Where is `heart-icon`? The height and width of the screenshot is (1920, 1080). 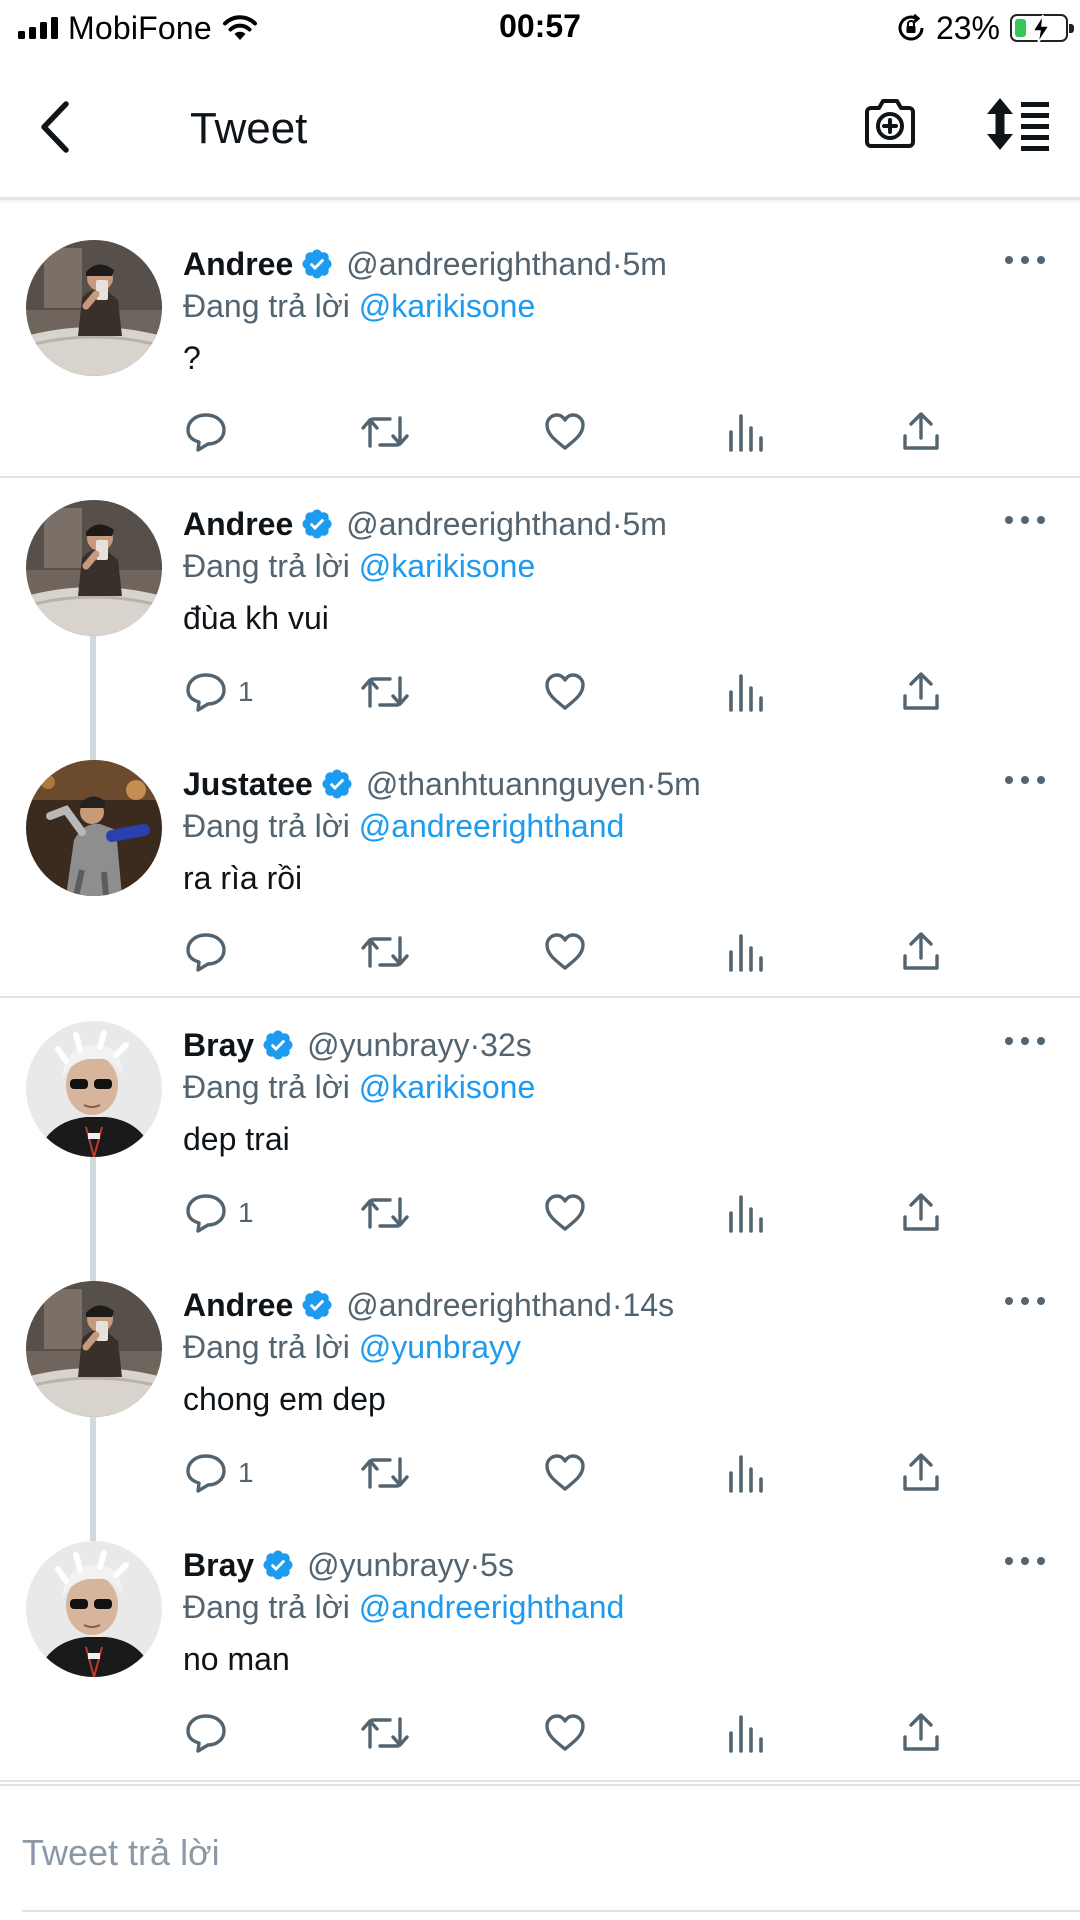
heart-icon is located at coordinates (565, 1472).